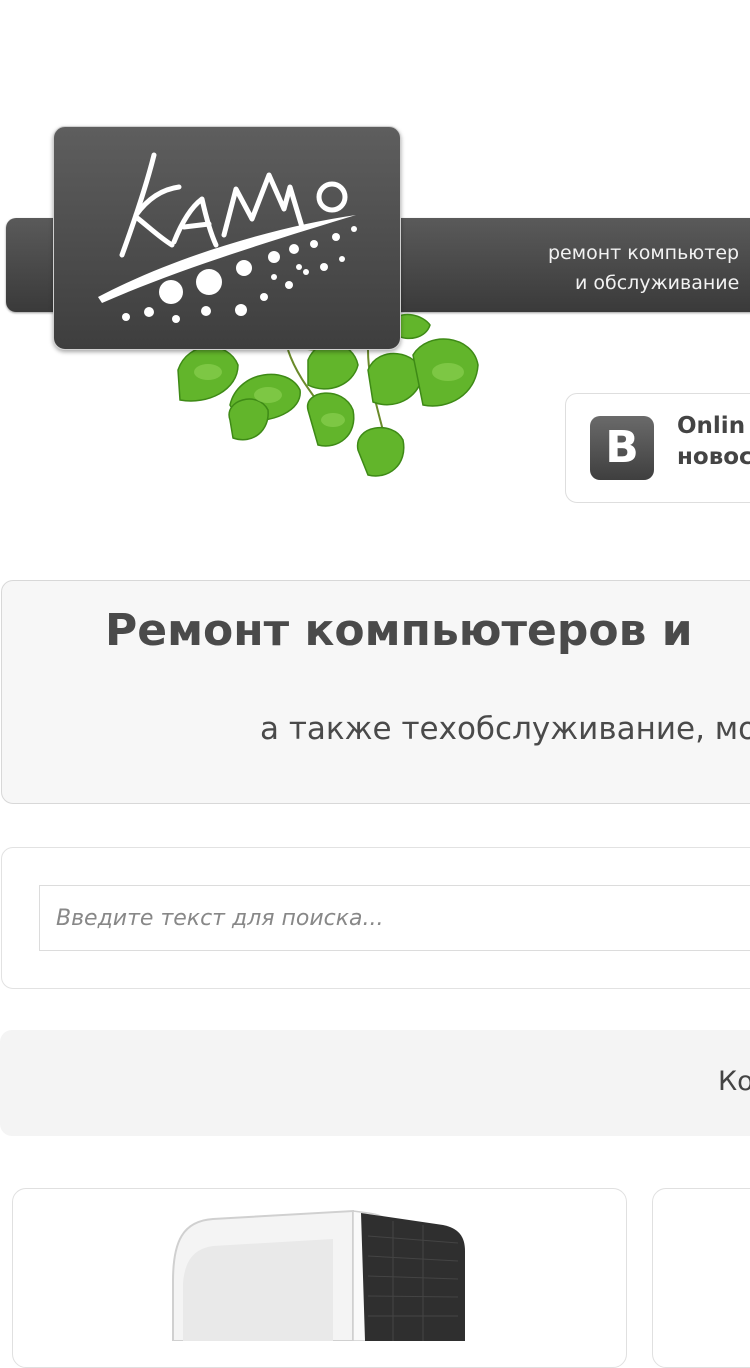 The height and width of the screenshot is (1368, 750). What do you see at coordinates (734, 1081) in the screenshot?
I see `nav-link: Ко` at bounding box center [734, 1081].